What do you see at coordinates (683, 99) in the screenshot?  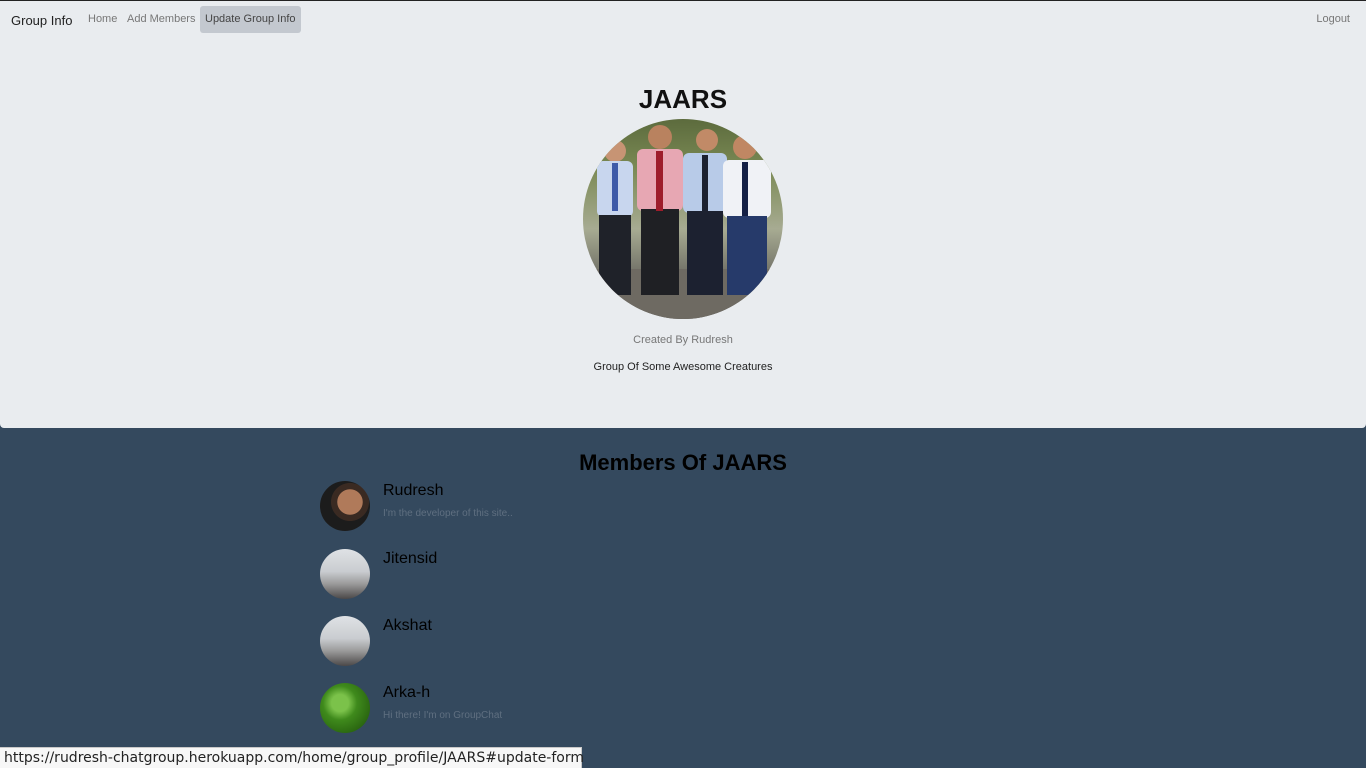 I see `group-title: JAARS` at bounding box center [683, 99].